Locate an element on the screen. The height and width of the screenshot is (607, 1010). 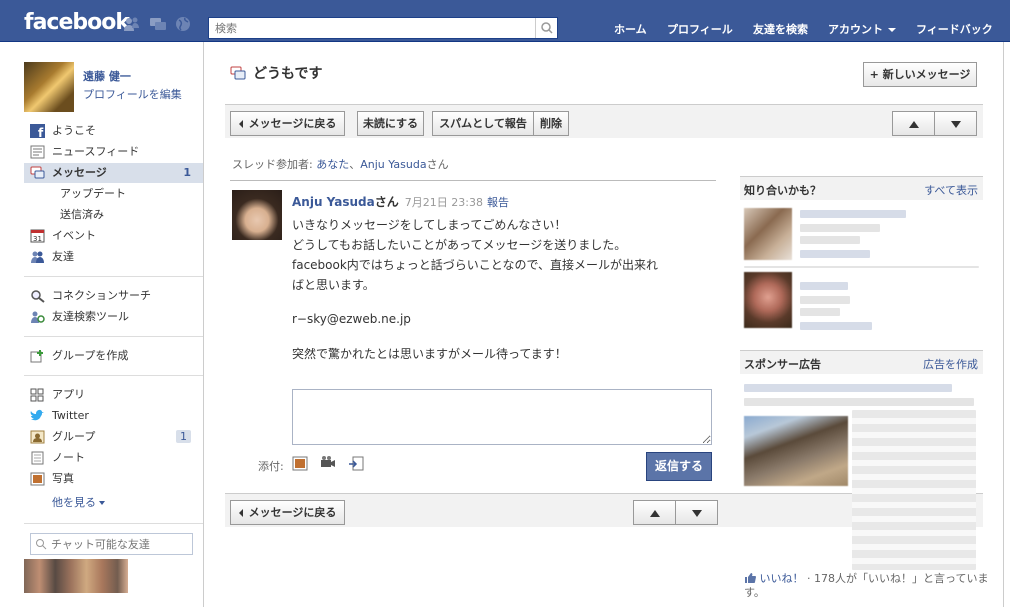
notifications-globe-icon is located at coordinates (183, 24).